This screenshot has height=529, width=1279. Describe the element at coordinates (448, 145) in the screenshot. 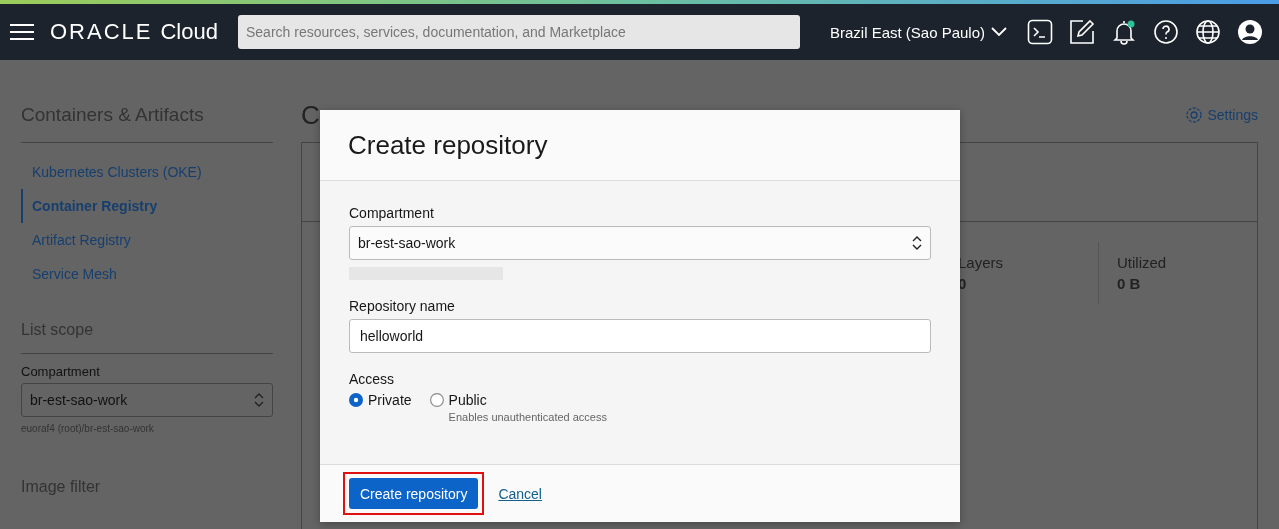

I see `dialog-title: Create repository` at that location.